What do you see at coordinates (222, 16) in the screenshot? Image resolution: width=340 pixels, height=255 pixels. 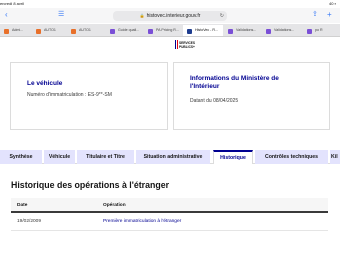 I see `reload-icon: ↻` at bounding box center [222, 16].